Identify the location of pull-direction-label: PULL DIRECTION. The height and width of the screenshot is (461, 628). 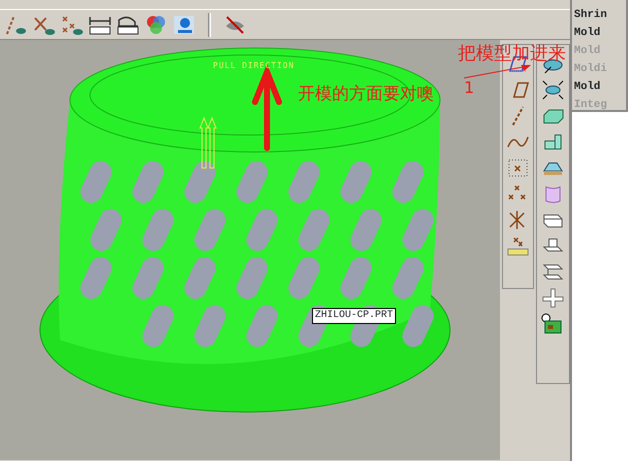
(253, 66).